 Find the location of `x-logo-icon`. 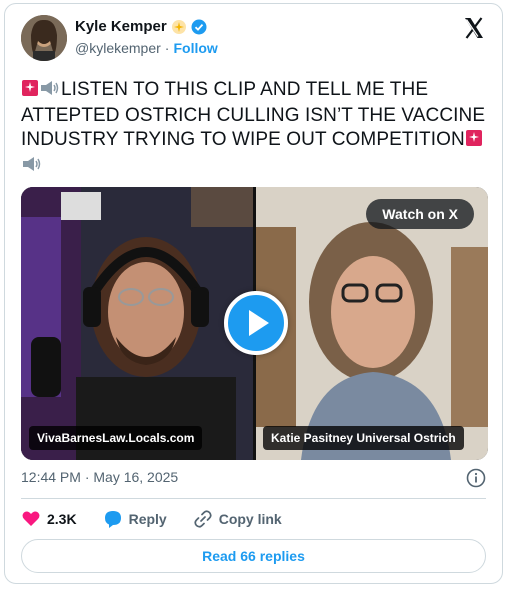

x-logo-icon is located at coordinates (474, 28).